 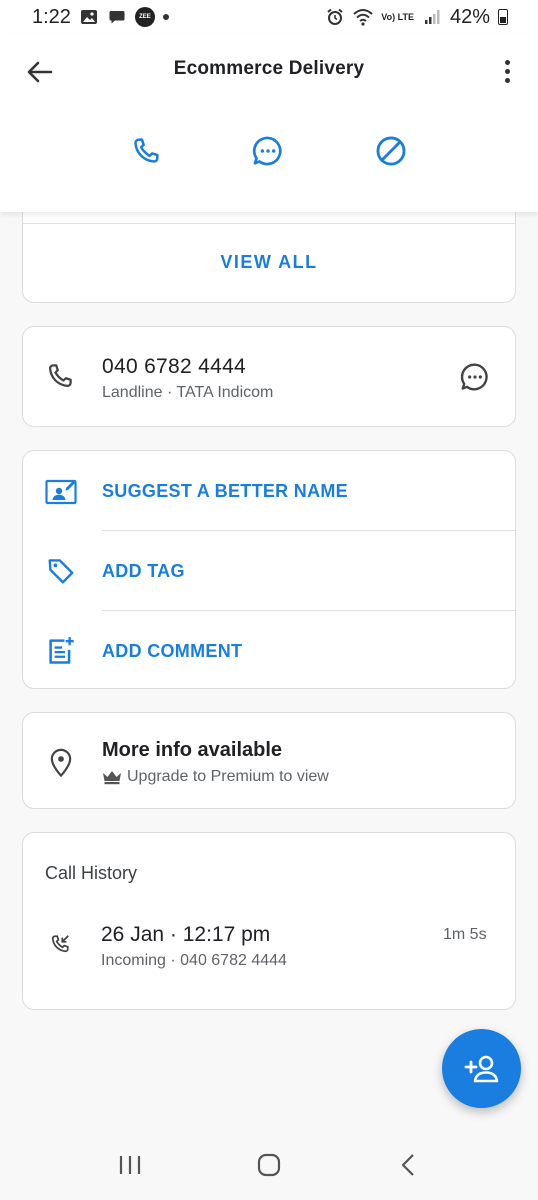 I want to click on block-button, so click(x=391, y=151).